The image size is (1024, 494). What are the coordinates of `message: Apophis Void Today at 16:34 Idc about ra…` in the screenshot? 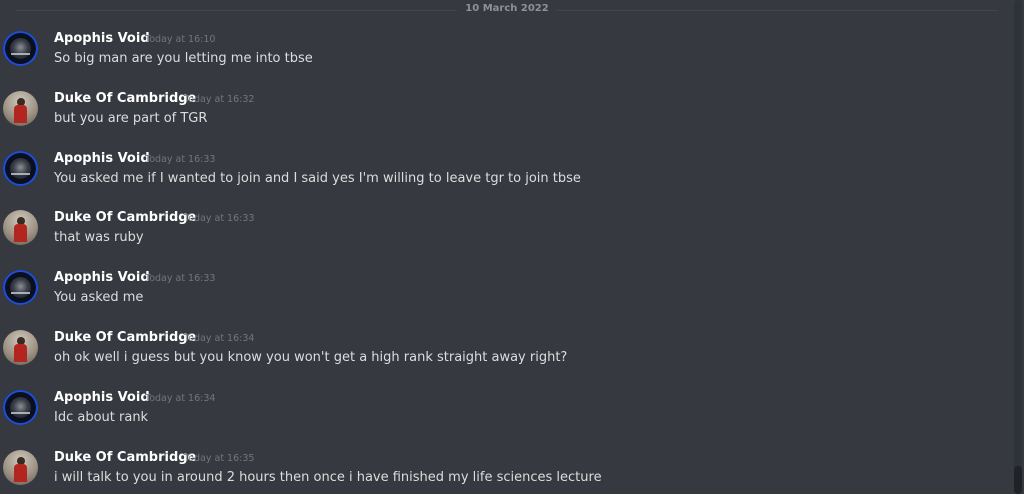 It's located at (505, 418).